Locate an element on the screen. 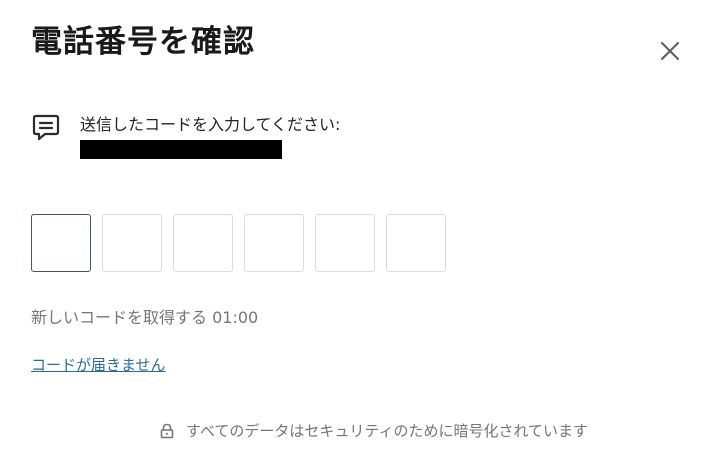 This screenshot has height=468, width=728. code-input-group is located at coordinates (244, 243).